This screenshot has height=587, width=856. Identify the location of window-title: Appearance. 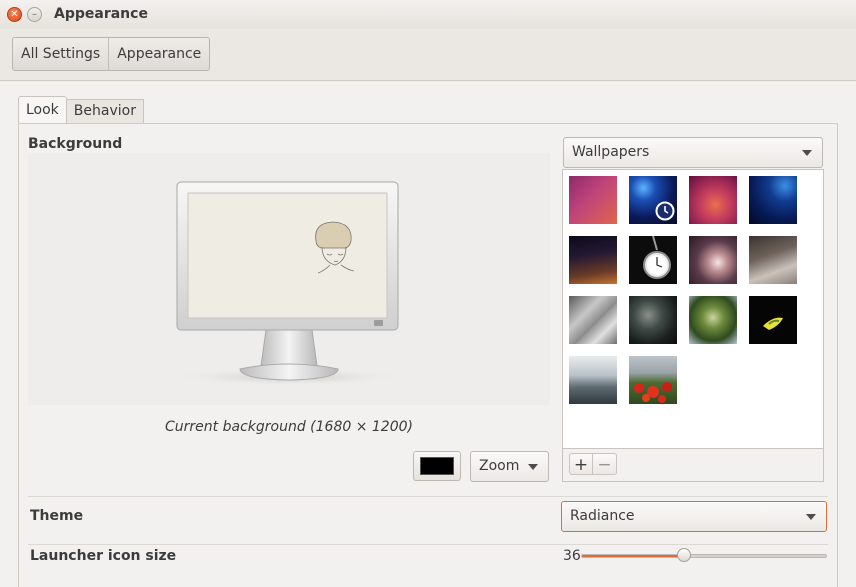
(101, 14).